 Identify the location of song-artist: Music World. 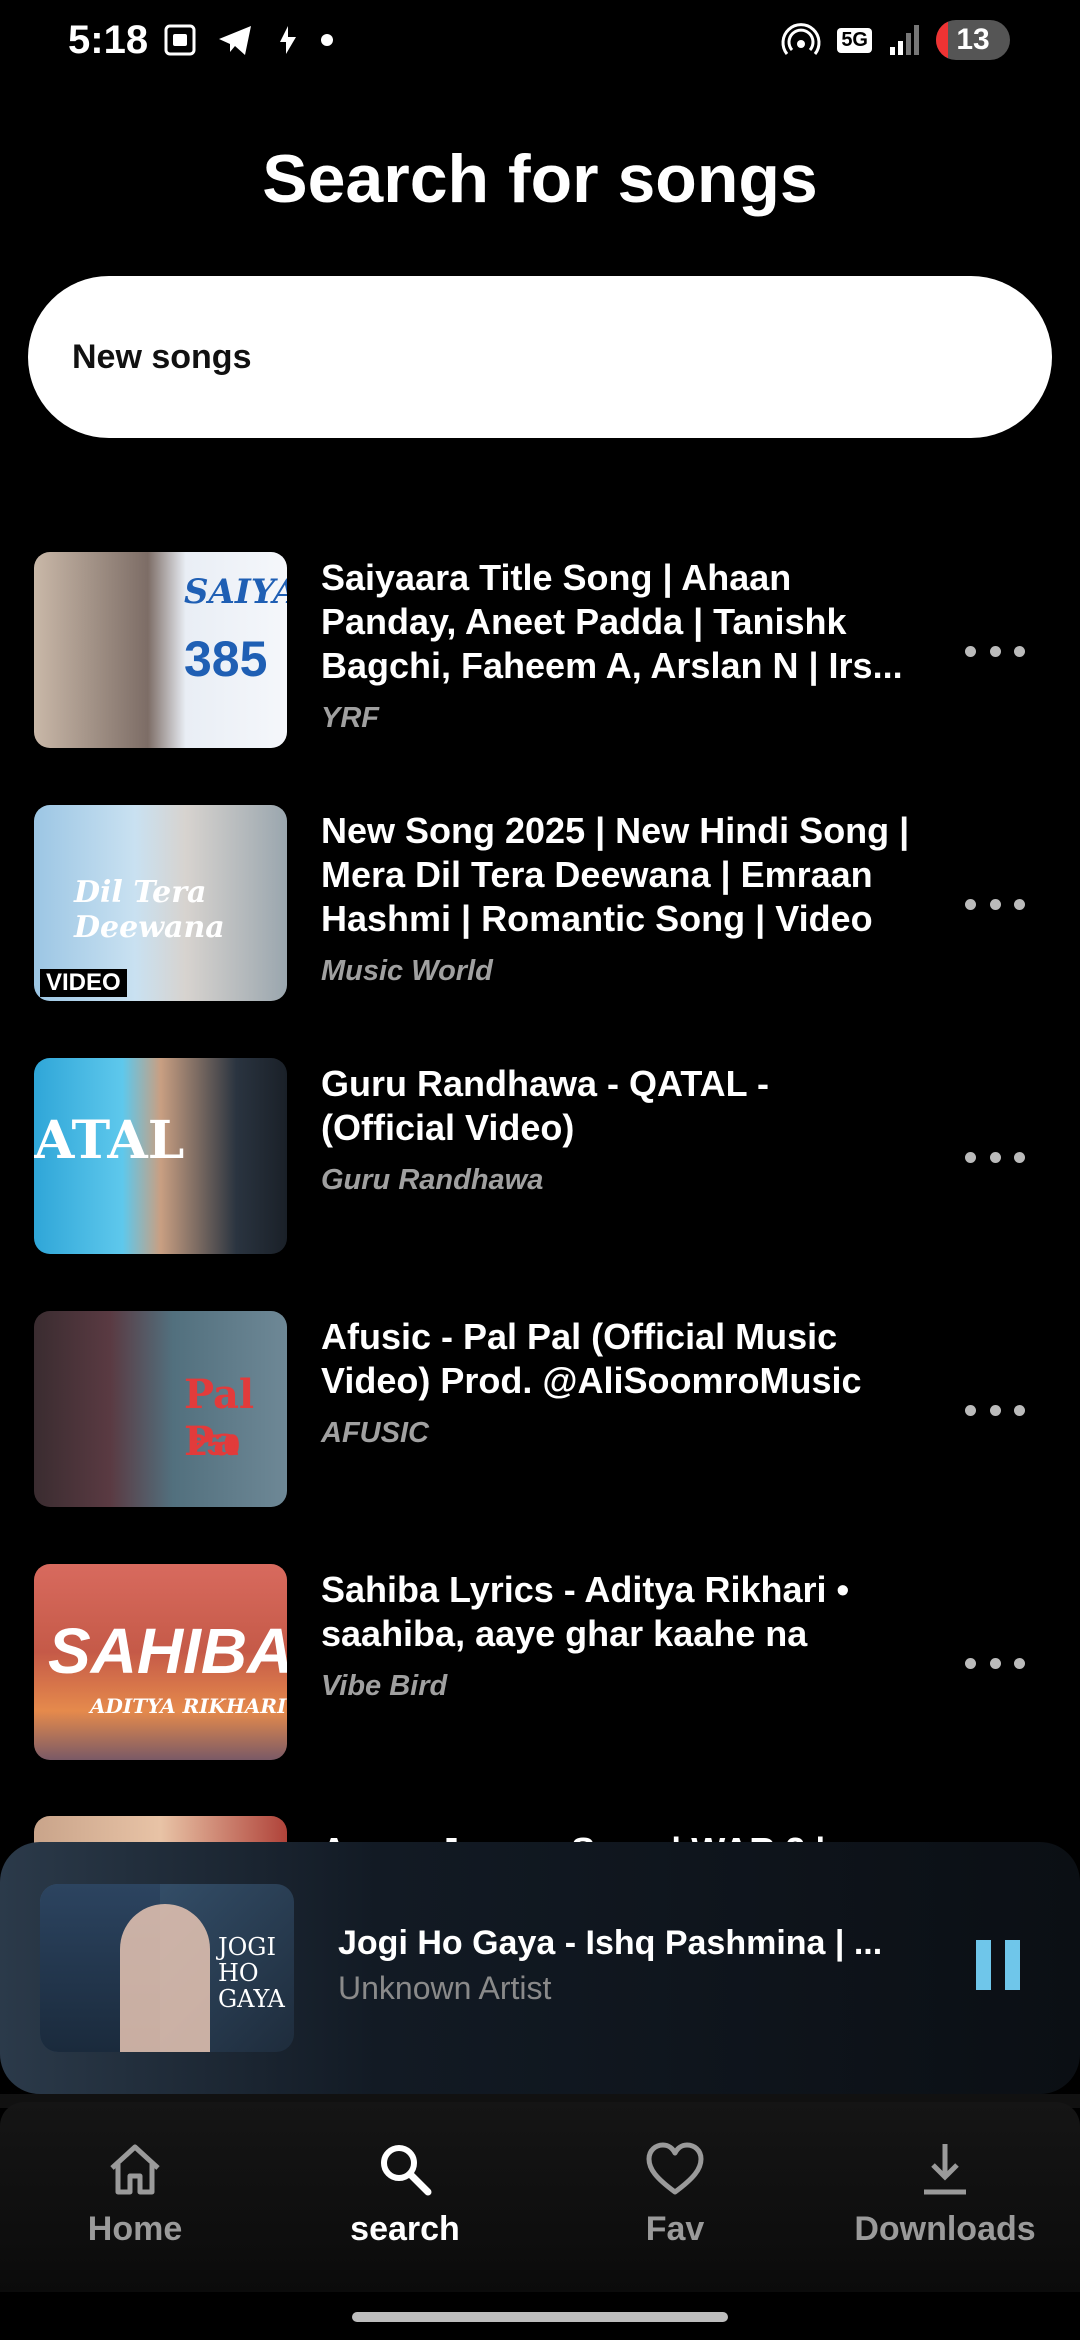
(407, 971).